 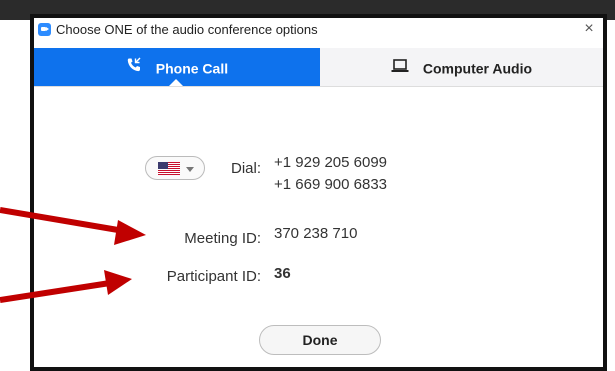 What do you see at coordinates (169, 168) in the screenshot?
I see `us-flag-icon` at bounding box center [169, 168].